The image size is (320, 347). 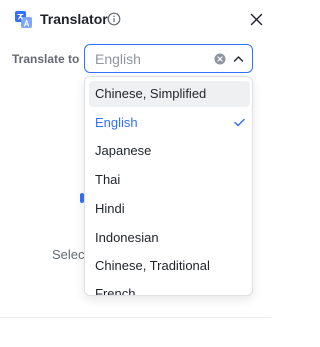 I want to click on language-option-thai: Thai, so click(x=169, y=180).